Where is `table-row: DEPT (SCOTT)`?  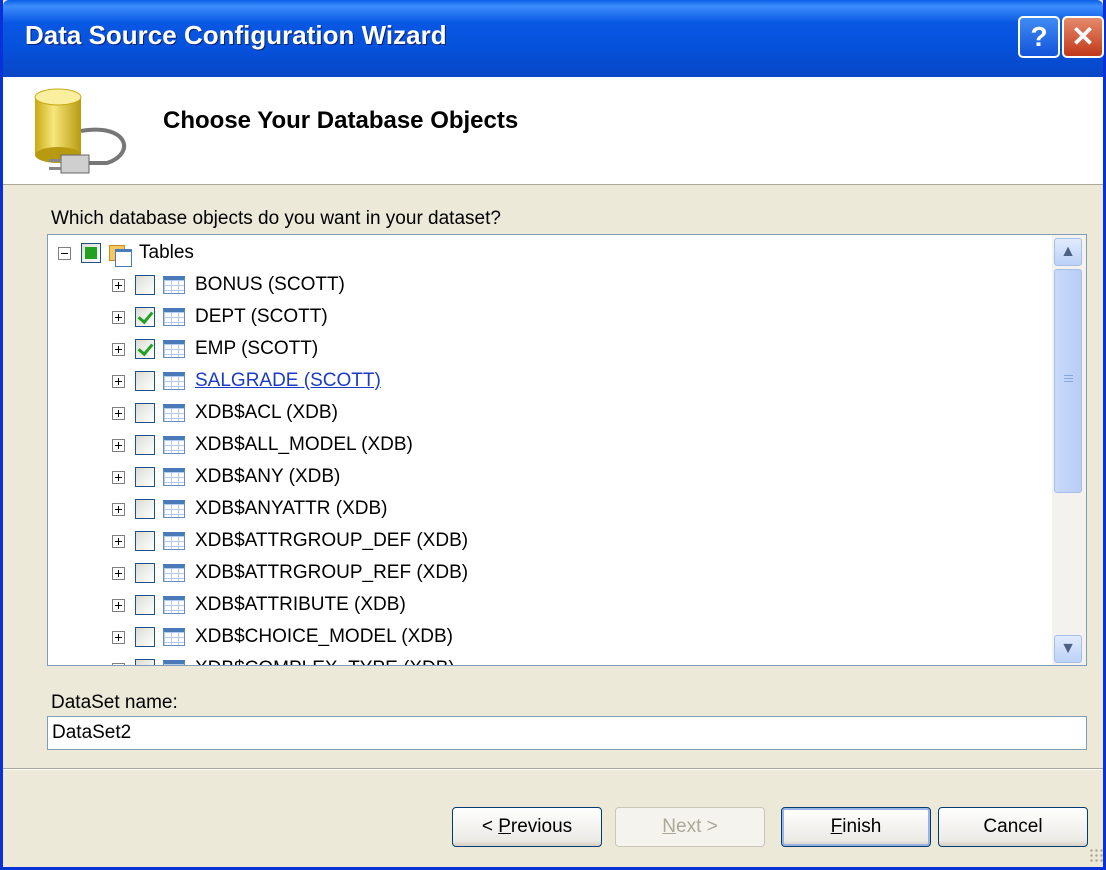 table-row: DEPT (SCOTT) is located at coordinates (220, 317).